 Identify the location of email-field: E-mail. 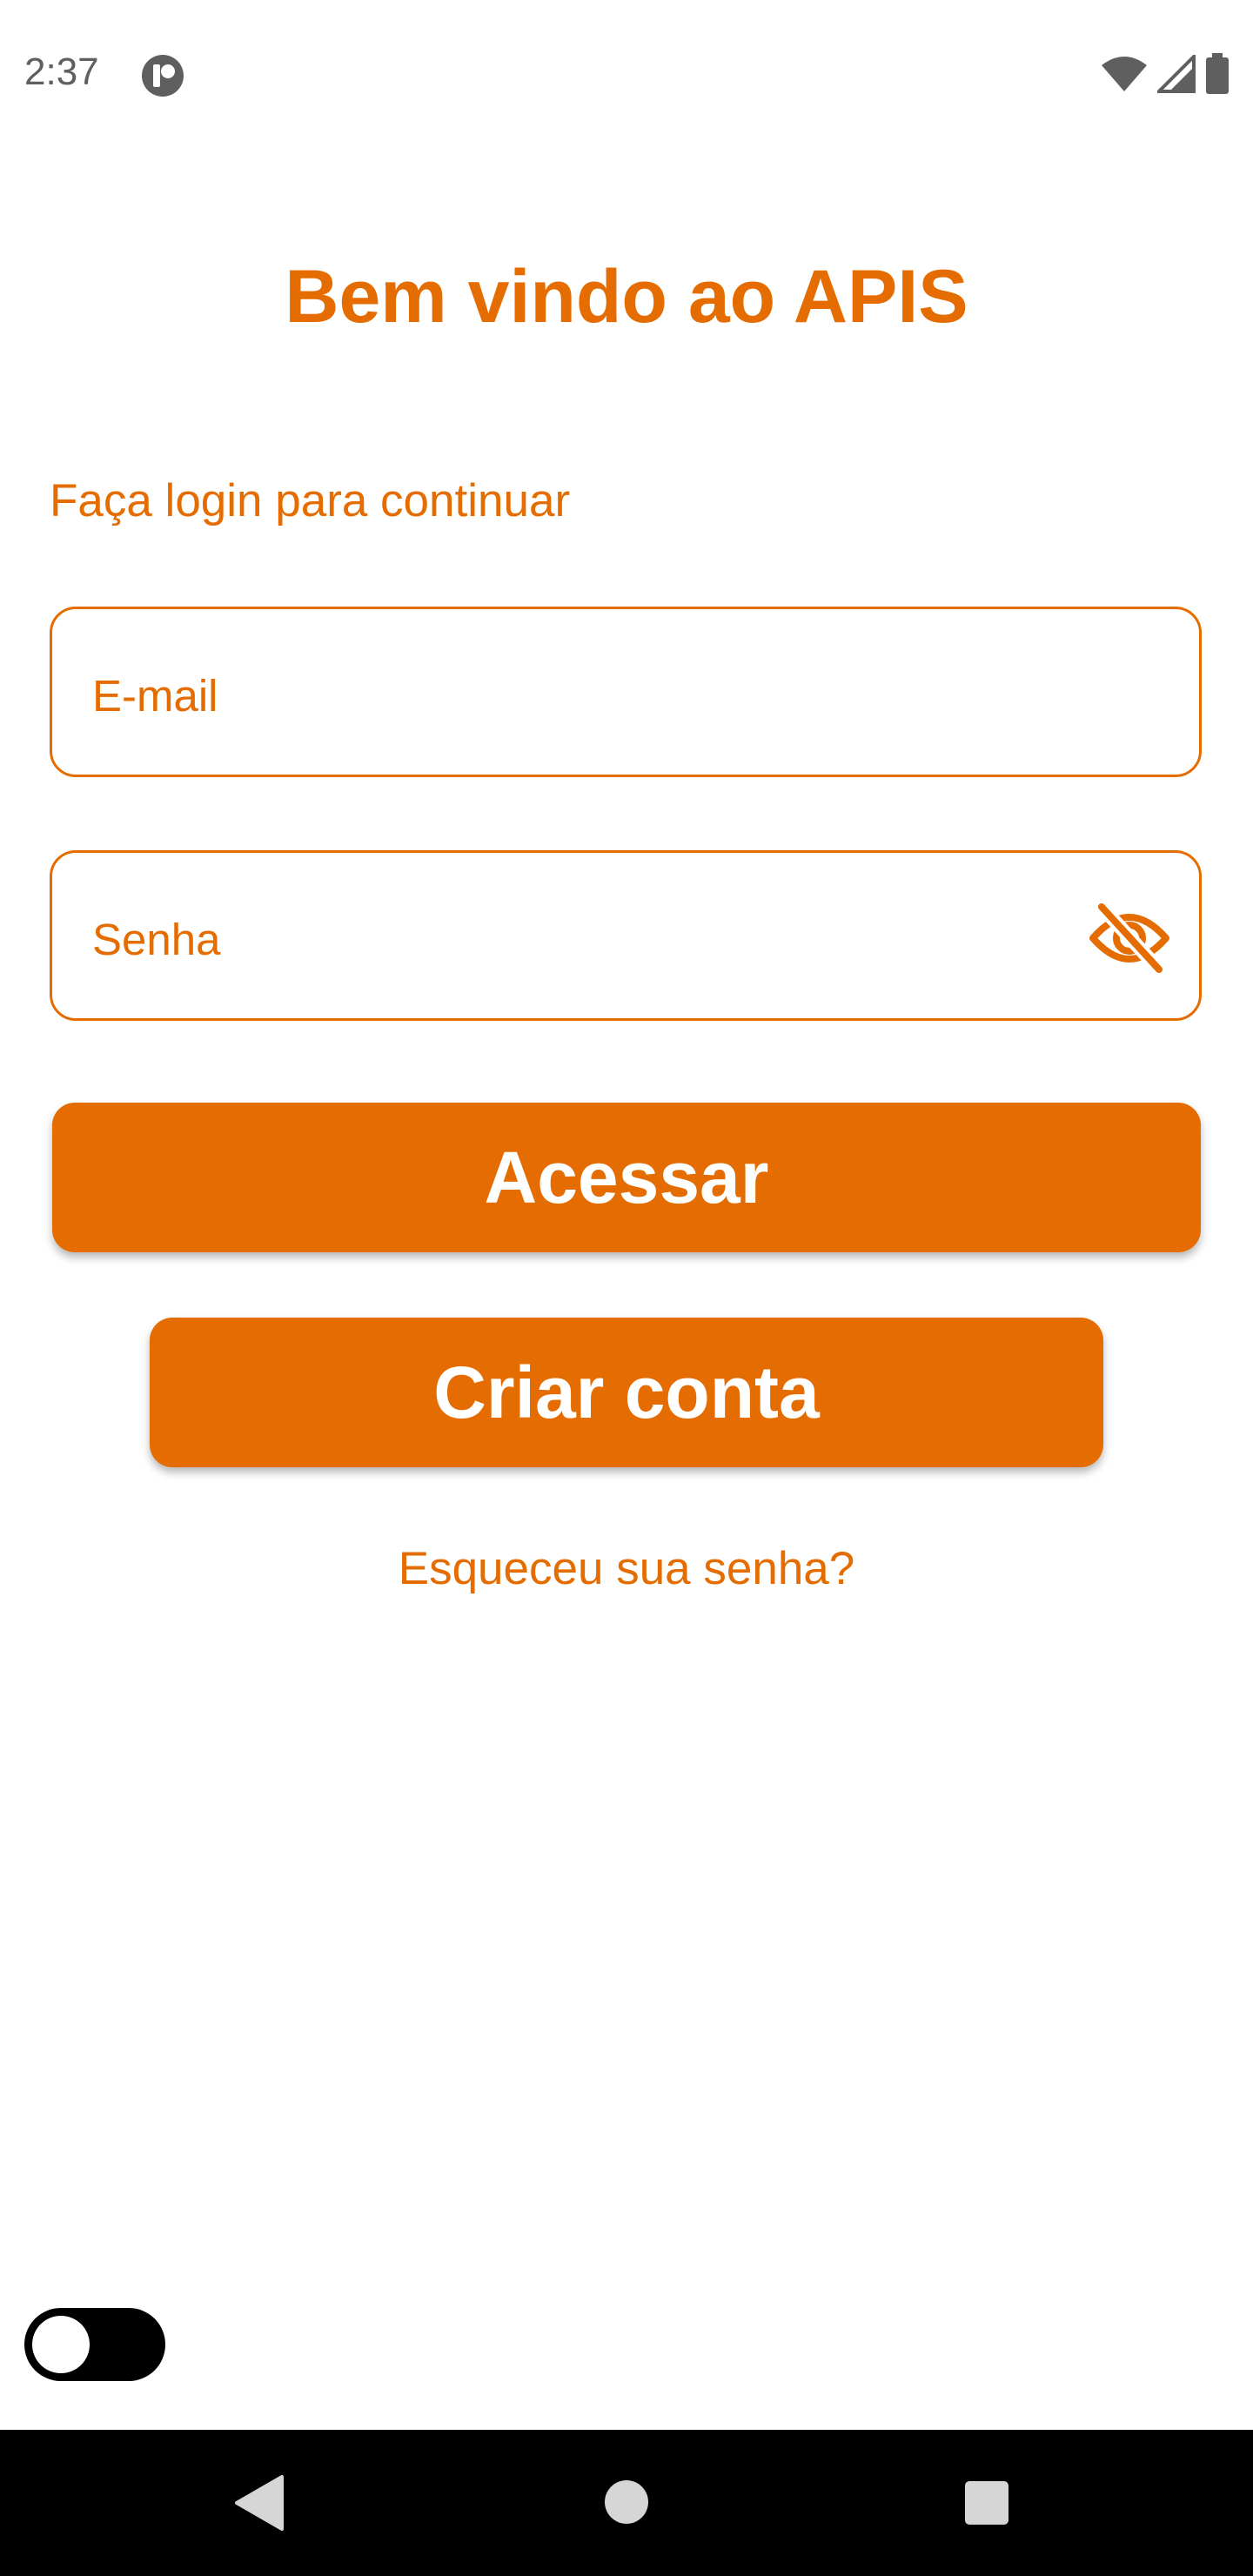
(626, 692).